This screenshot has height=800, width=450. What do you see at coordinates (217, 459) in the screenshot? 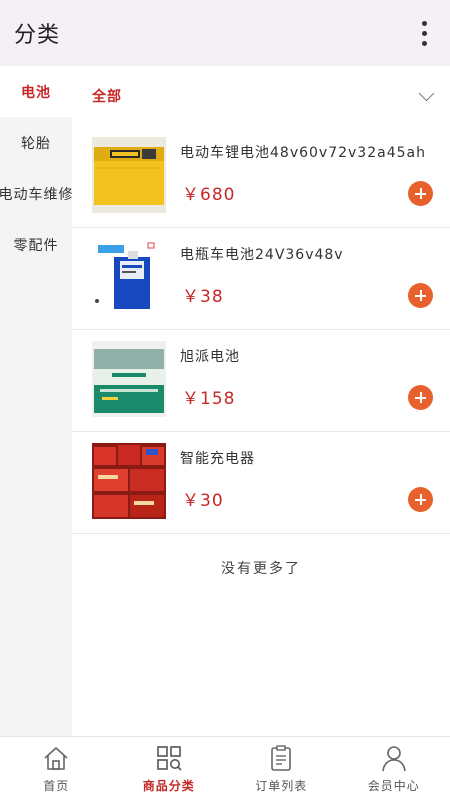
I see `product-name: 智能充电器` at bounding box center [217, 459].